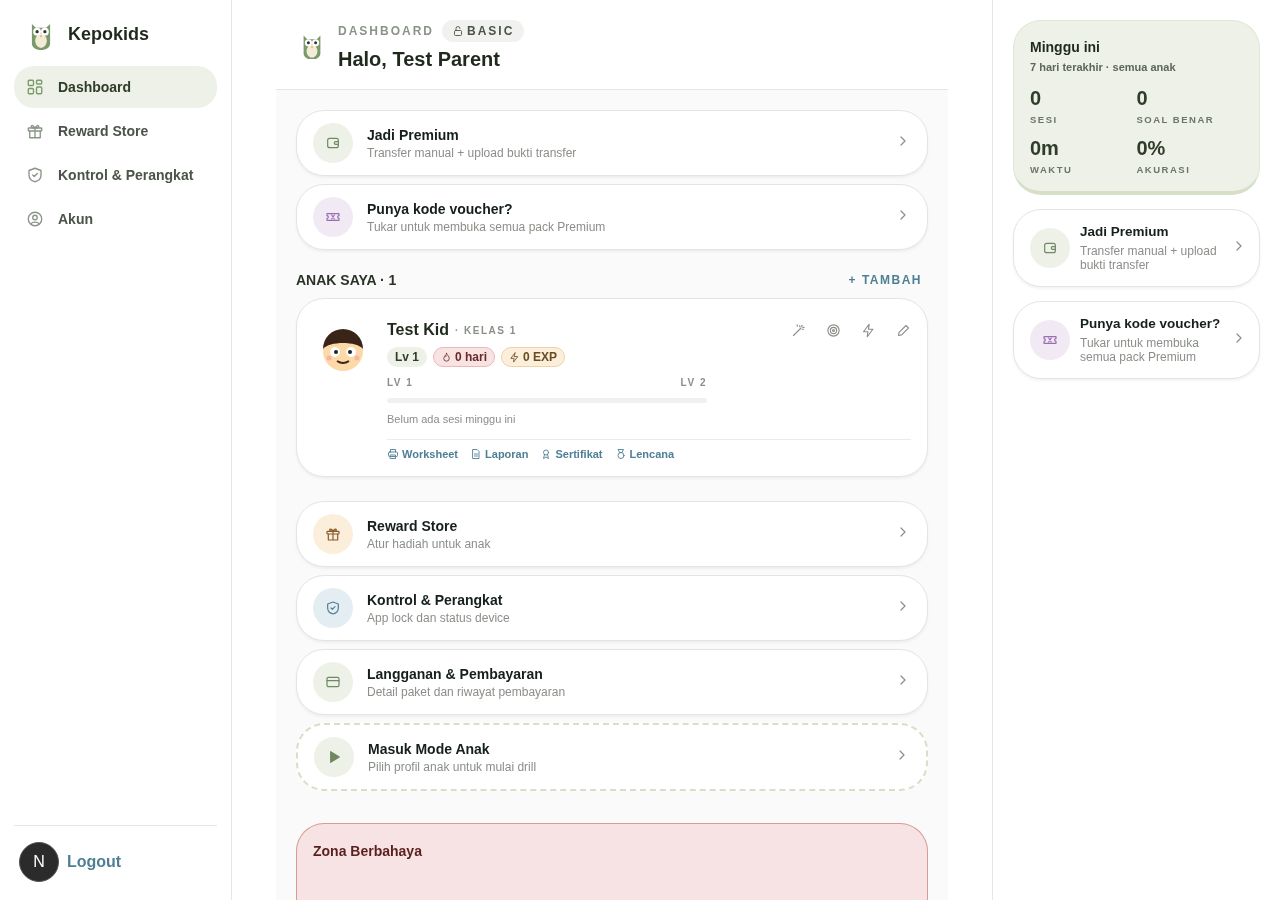 The image size is (1280, 900). What do you see at coordinates (429, 543) in the screenshot?
I see `card-subtitle: Atur hadiah untuk anak` at bounding box center [429, 543].